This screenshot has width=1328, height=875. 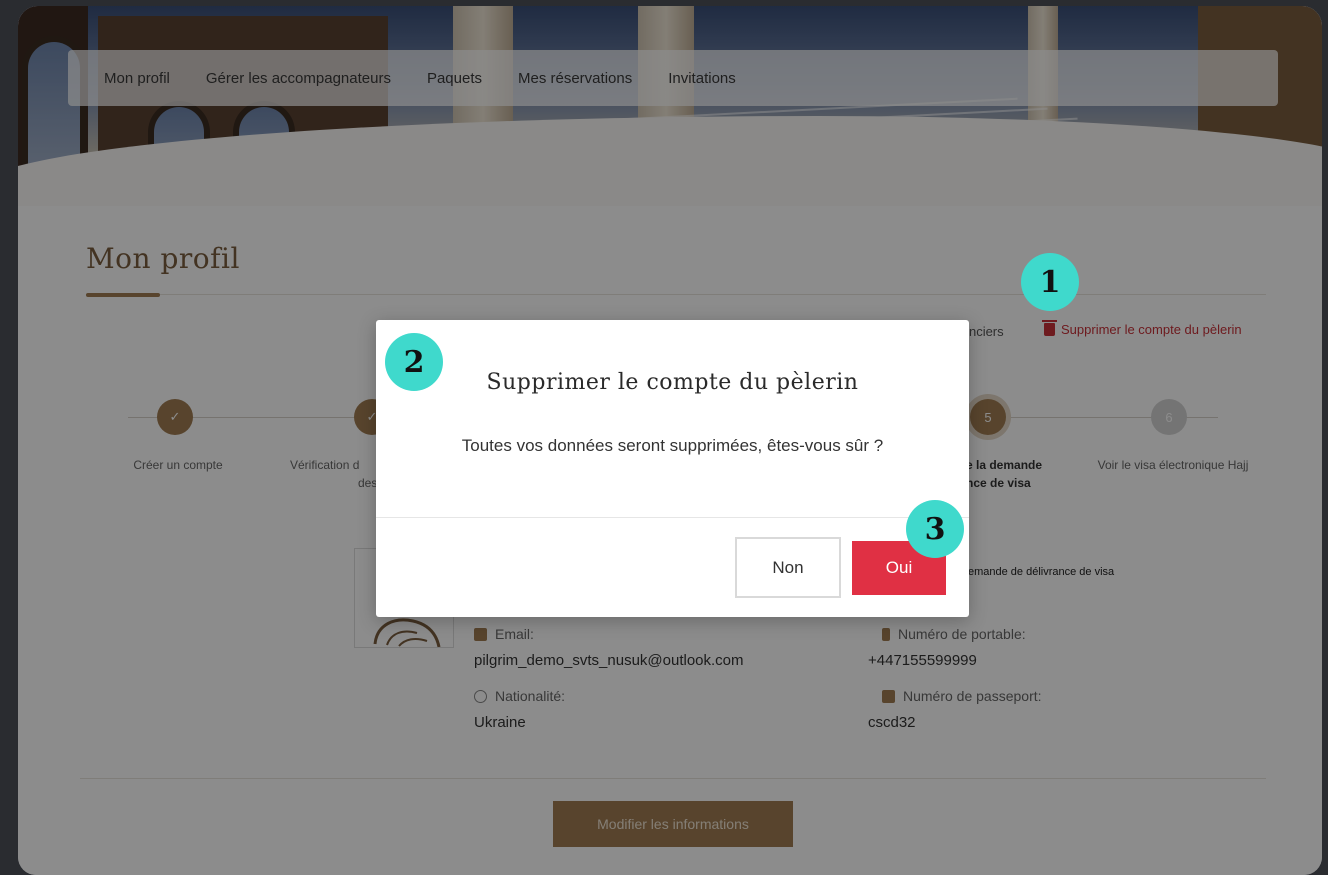 I want to click on cancel-button: Non, so click(x=788, y=567).